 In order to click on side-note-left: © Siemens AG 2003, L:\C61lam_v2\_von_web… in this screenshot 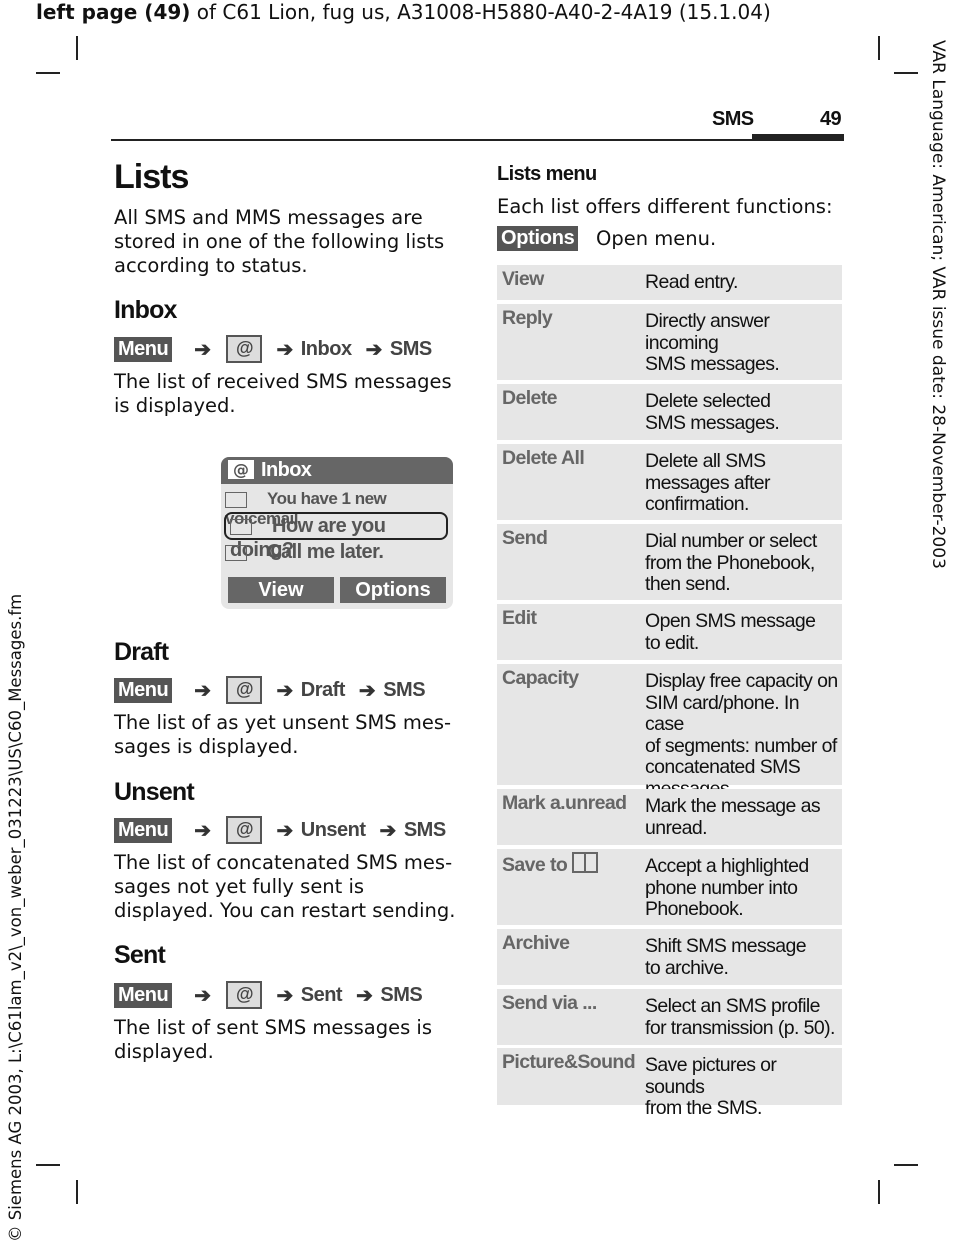, I will do `click(15, 917)`.